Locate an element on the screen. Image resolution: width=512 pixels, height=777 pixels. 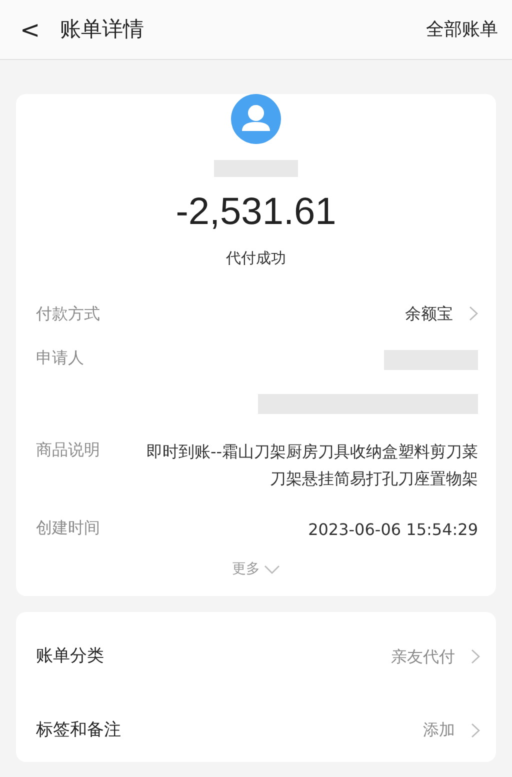
page-title: 账单详情 is located at coordinates (102, 29).